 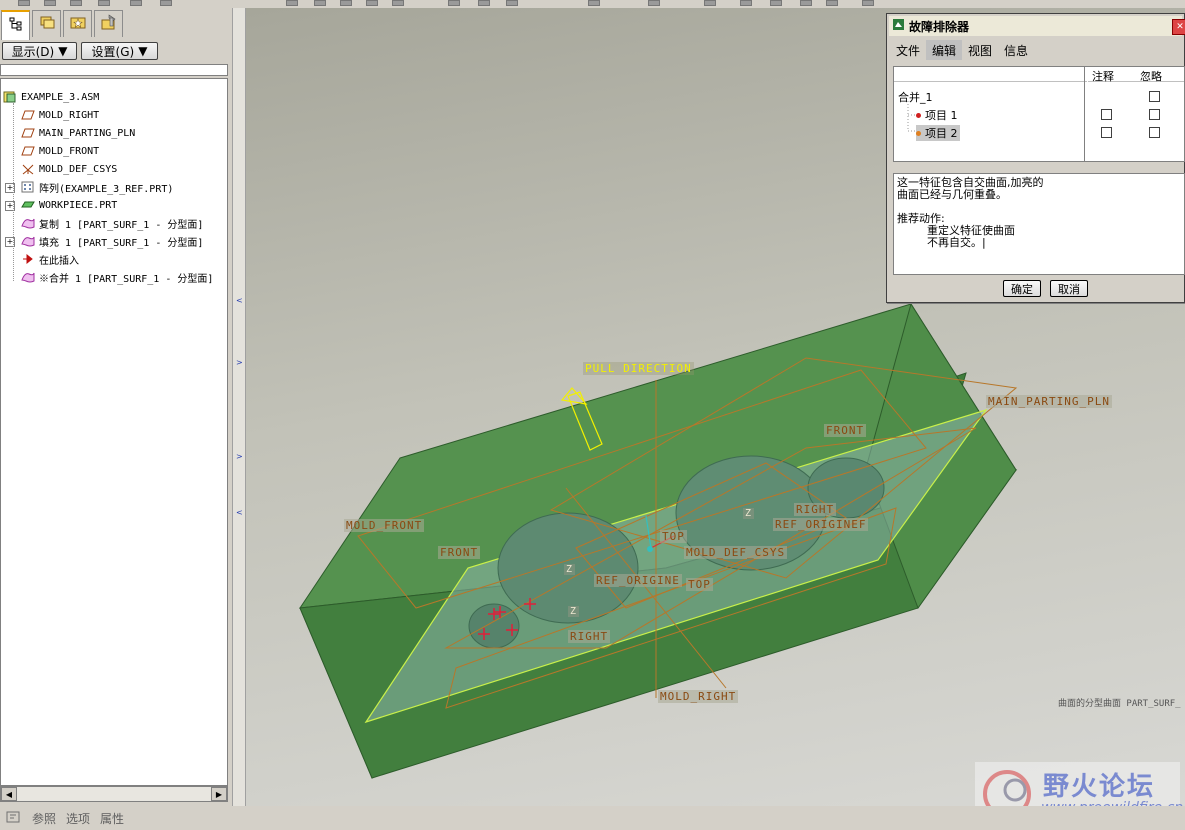 What do you see at coordinates (592, 818) in the screenshot?
I see `status-bar: 参照 选项 属性` at bounding box center [592, 818].